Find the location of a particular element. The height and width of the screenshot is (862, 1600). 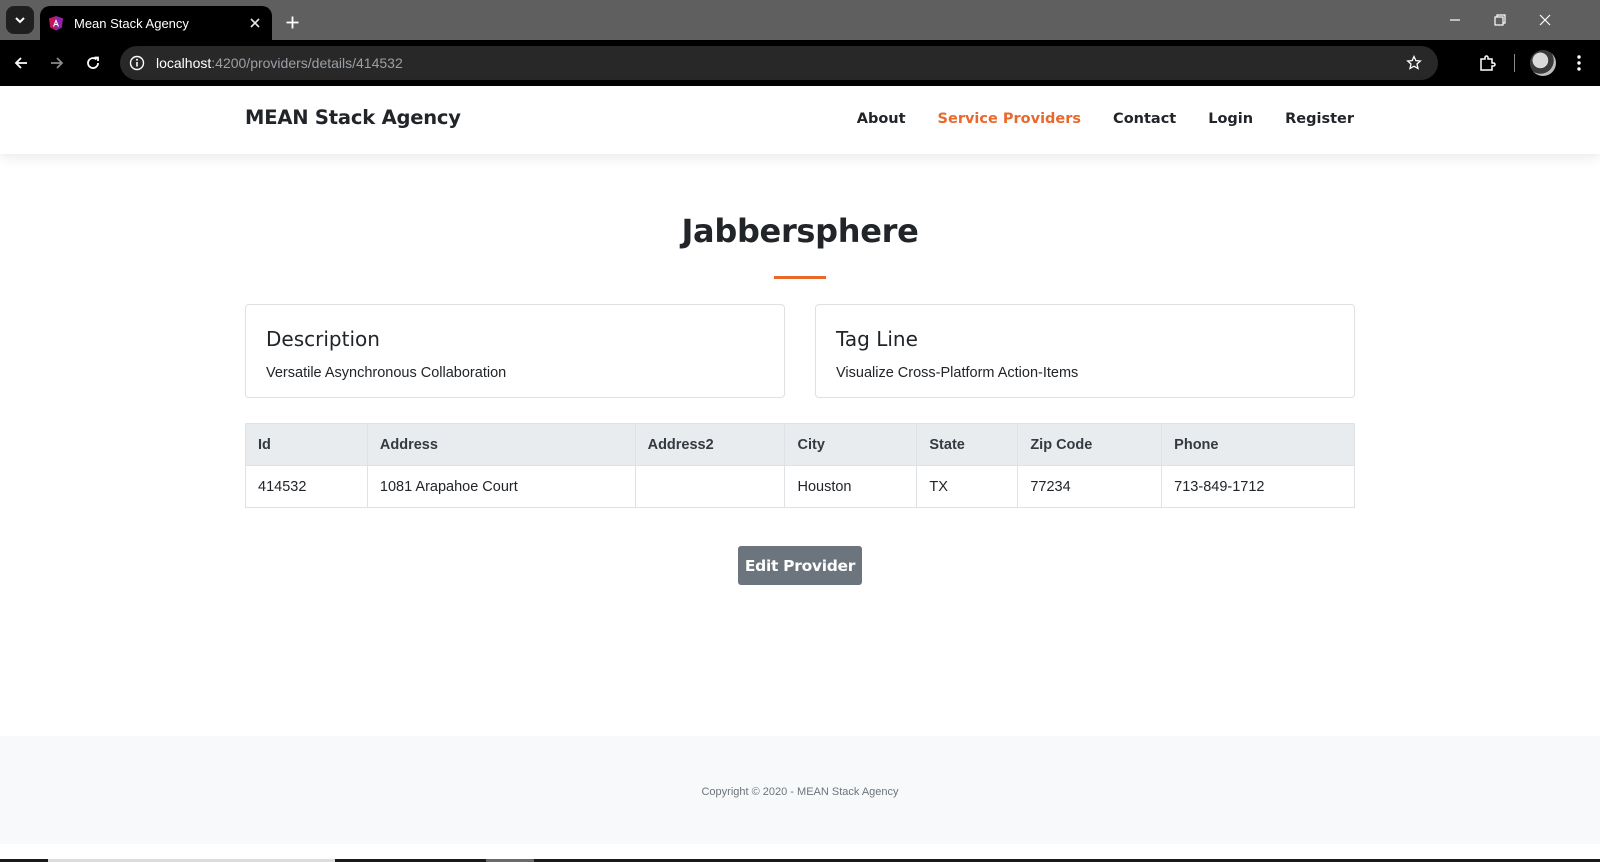

url-text: localhost:4200/providers/details/414532 is located at coordinates (279, 63).